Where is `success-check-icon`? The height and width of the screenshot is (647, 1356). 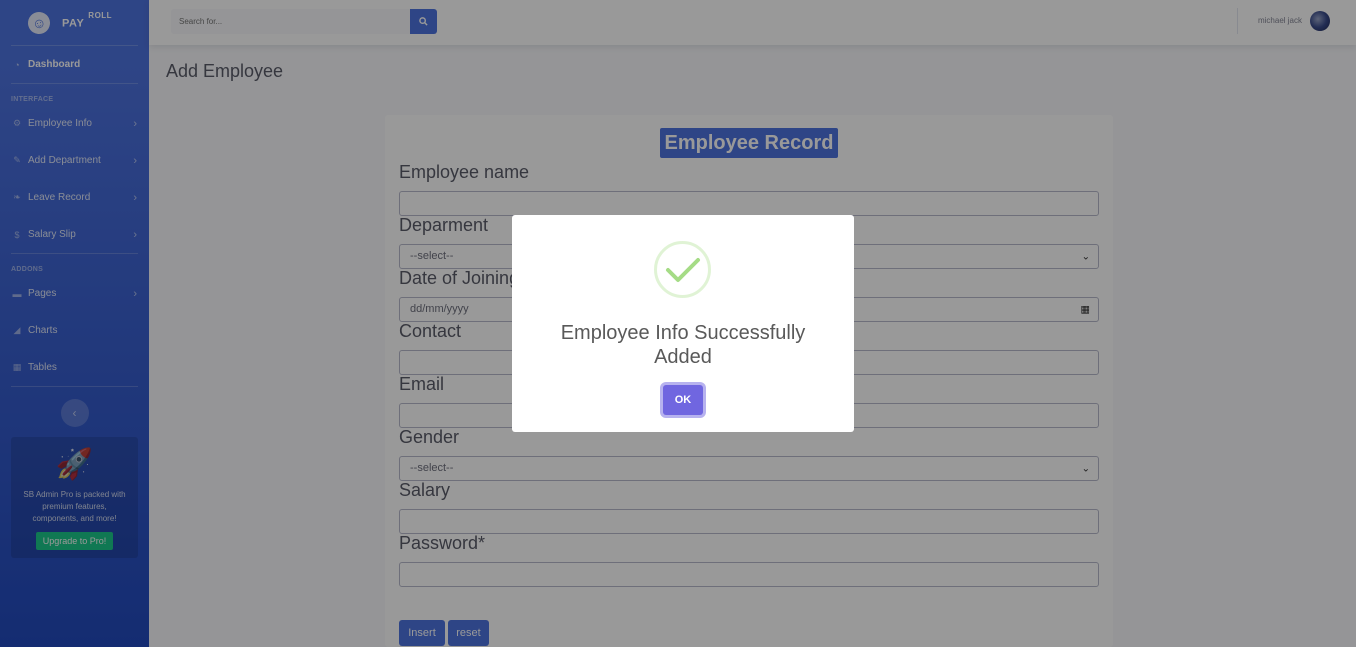 success-check-icon is located at coordinates (682, 269).